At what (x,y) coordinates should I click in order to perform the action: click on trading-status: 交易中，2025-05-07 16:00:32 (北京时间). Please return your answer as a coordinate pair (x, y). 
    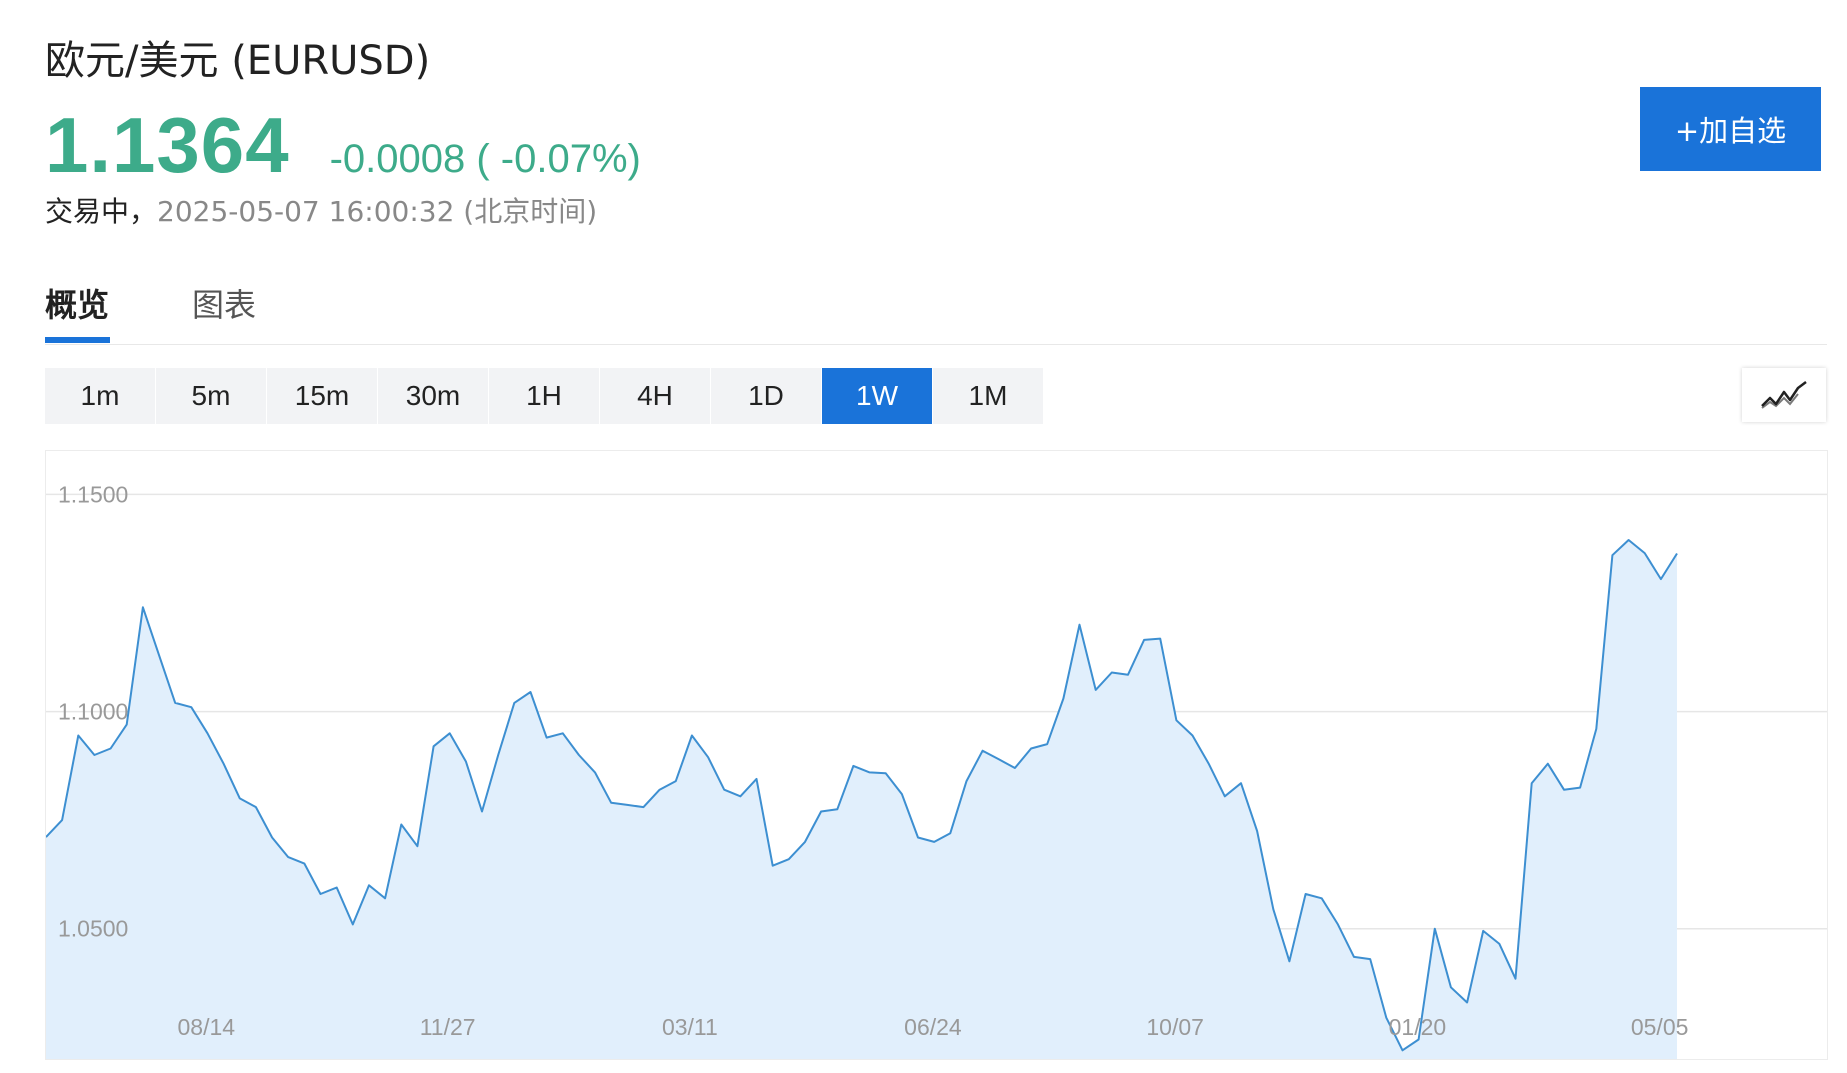
    Looking at the image, I should click on (321, 210).